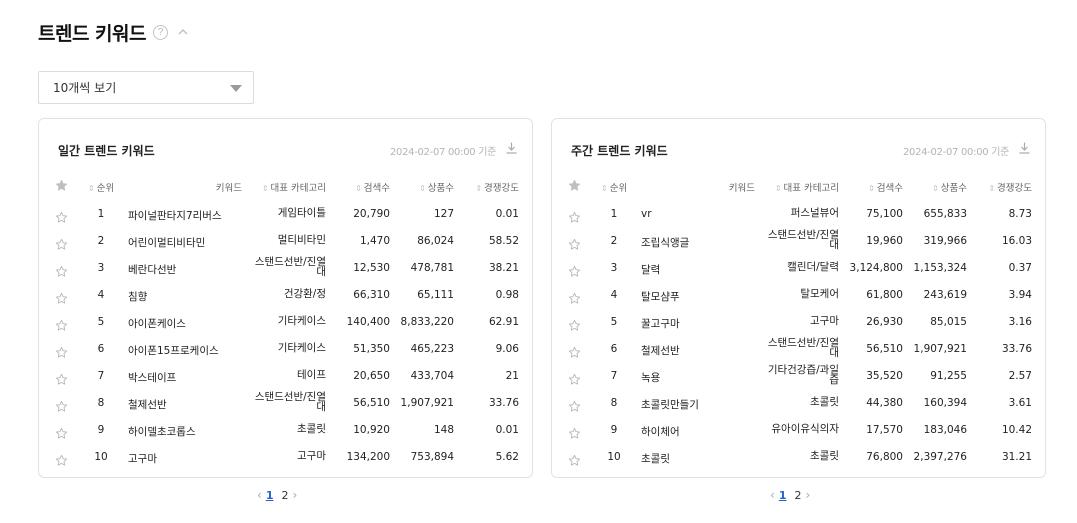 Image resolution: width=1077 pixels, height=523 pixels. I want to click on keyword-cell: vr, so click(646, 214).